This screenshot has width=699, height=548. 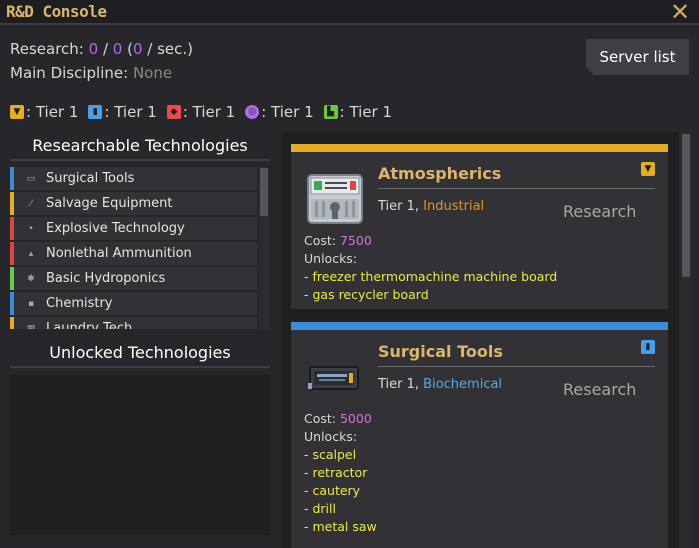 What do you see at coordinates (109, 203) in the screenshot?
I see `tech-name: Salvage Equipment` at bounding box center [109, 203].